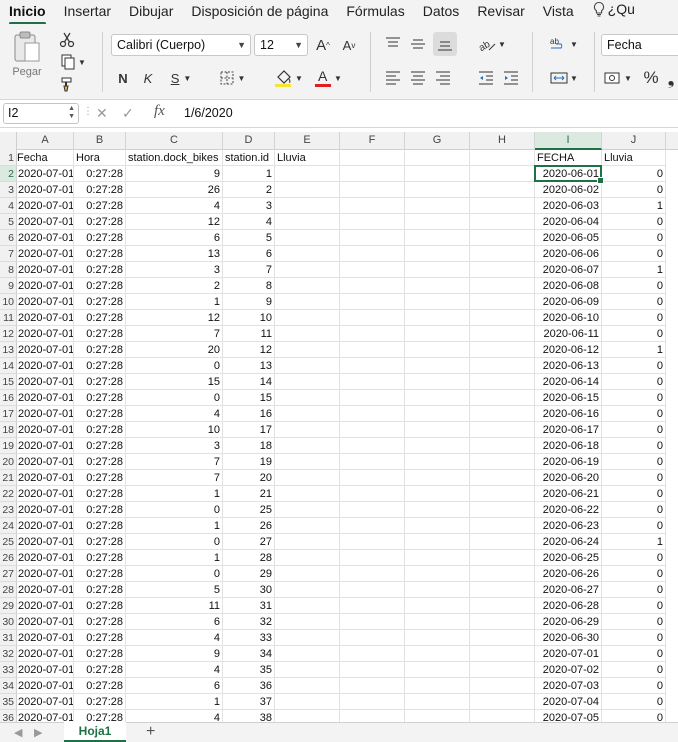 This screenshot has width=678, height=742. I want to click on cell-a16: 2020-07-01, so click(45, 398).